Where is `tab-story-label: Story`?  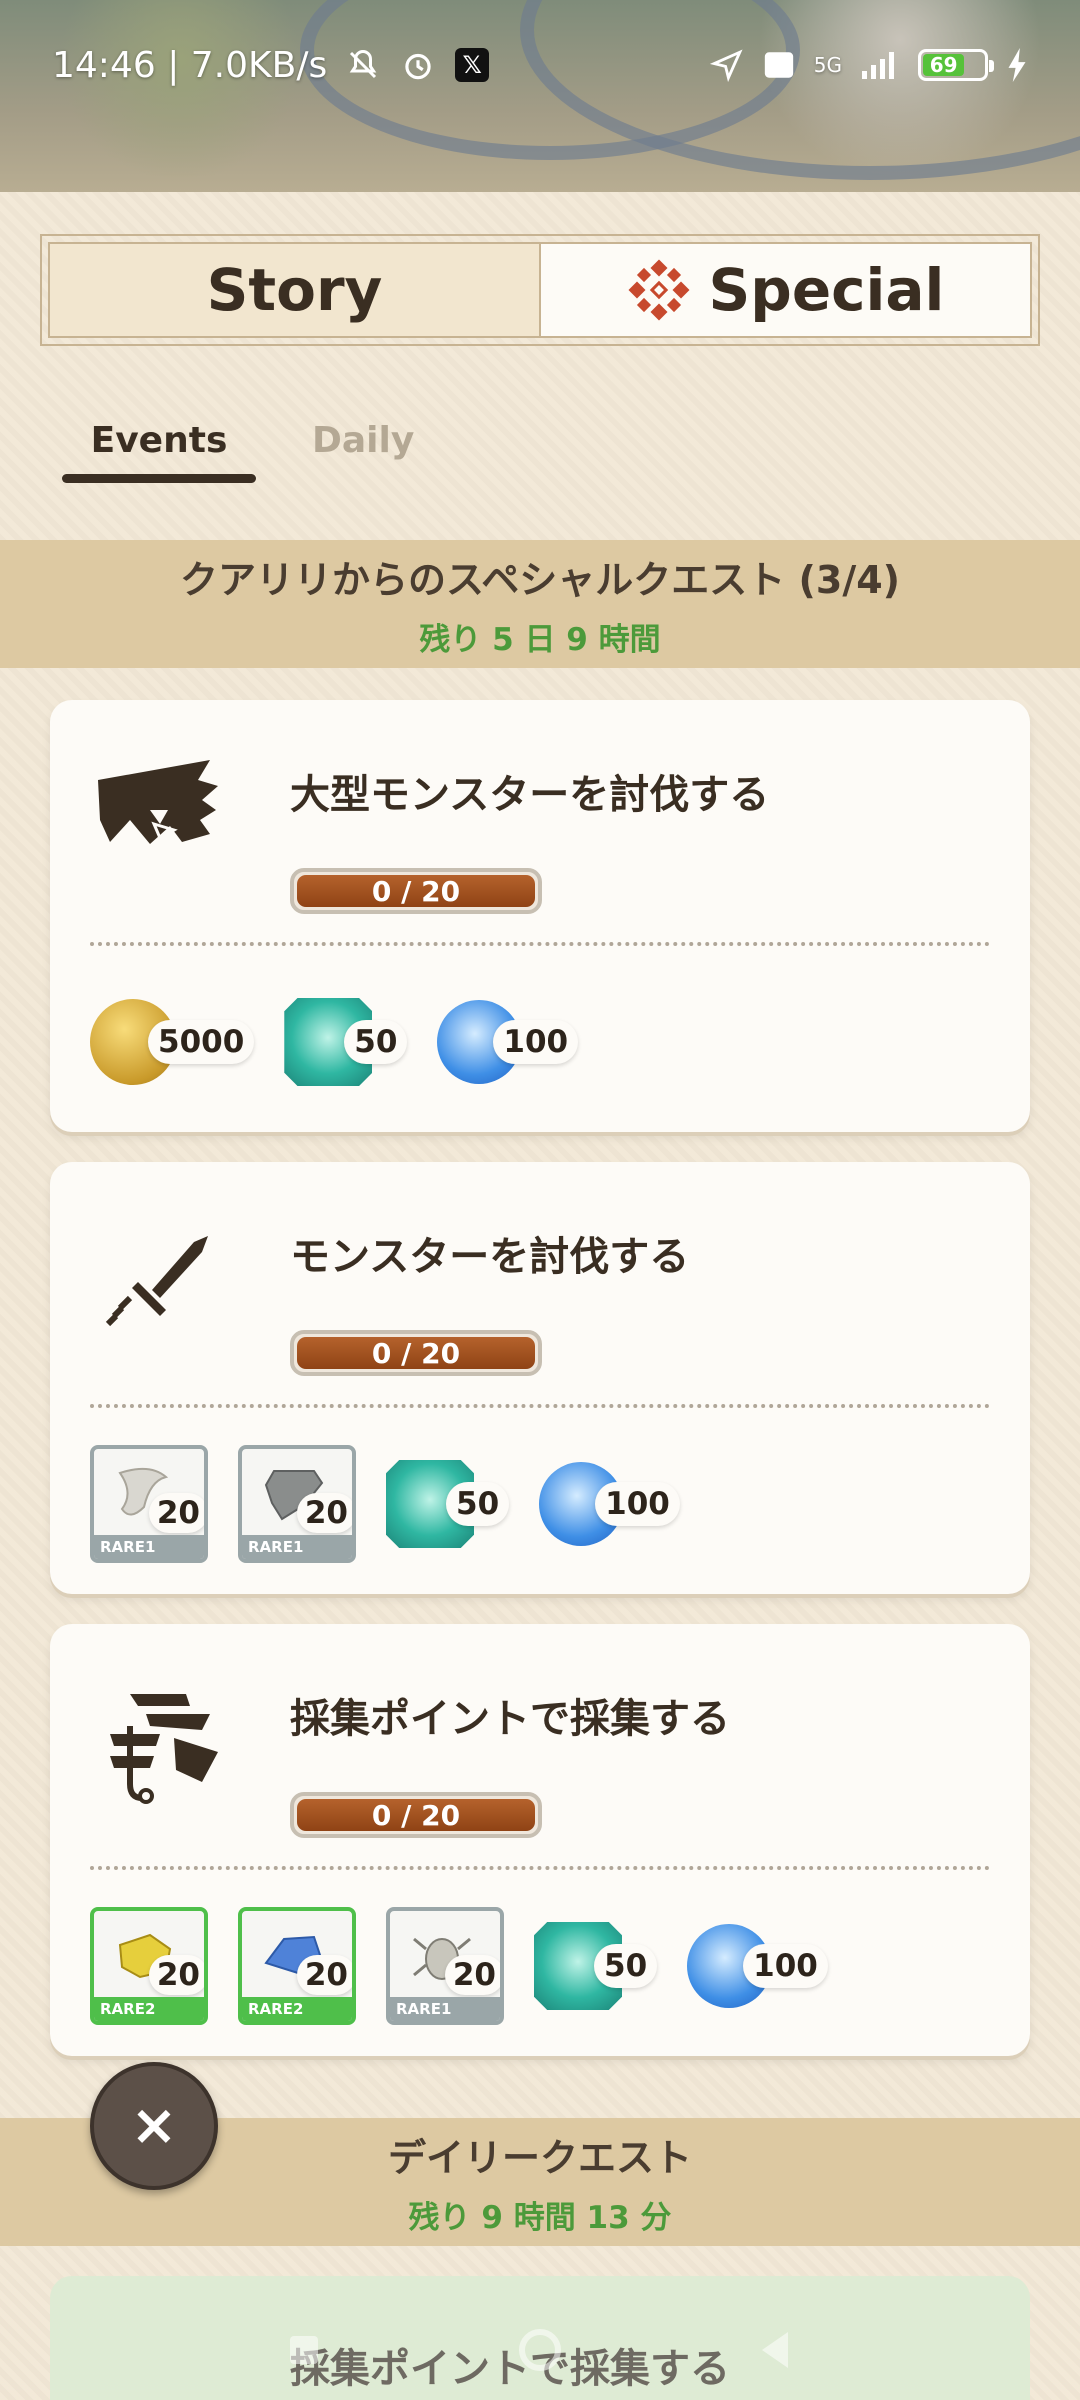 tab-story-label: Story is located at coordinates (294, 290).